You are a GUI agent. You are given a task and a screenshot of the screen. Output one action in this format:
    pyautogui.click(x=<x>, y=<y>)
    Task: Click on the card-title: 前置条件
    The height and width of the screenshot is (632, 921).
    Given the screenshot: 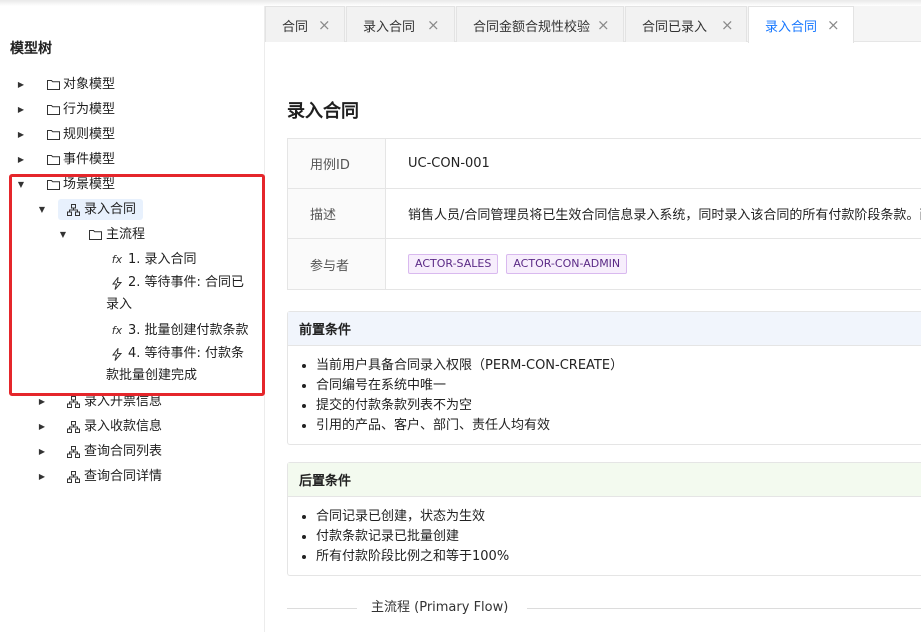 What is the action you would take?
    pyautogui.click(x=604, y=329)
    